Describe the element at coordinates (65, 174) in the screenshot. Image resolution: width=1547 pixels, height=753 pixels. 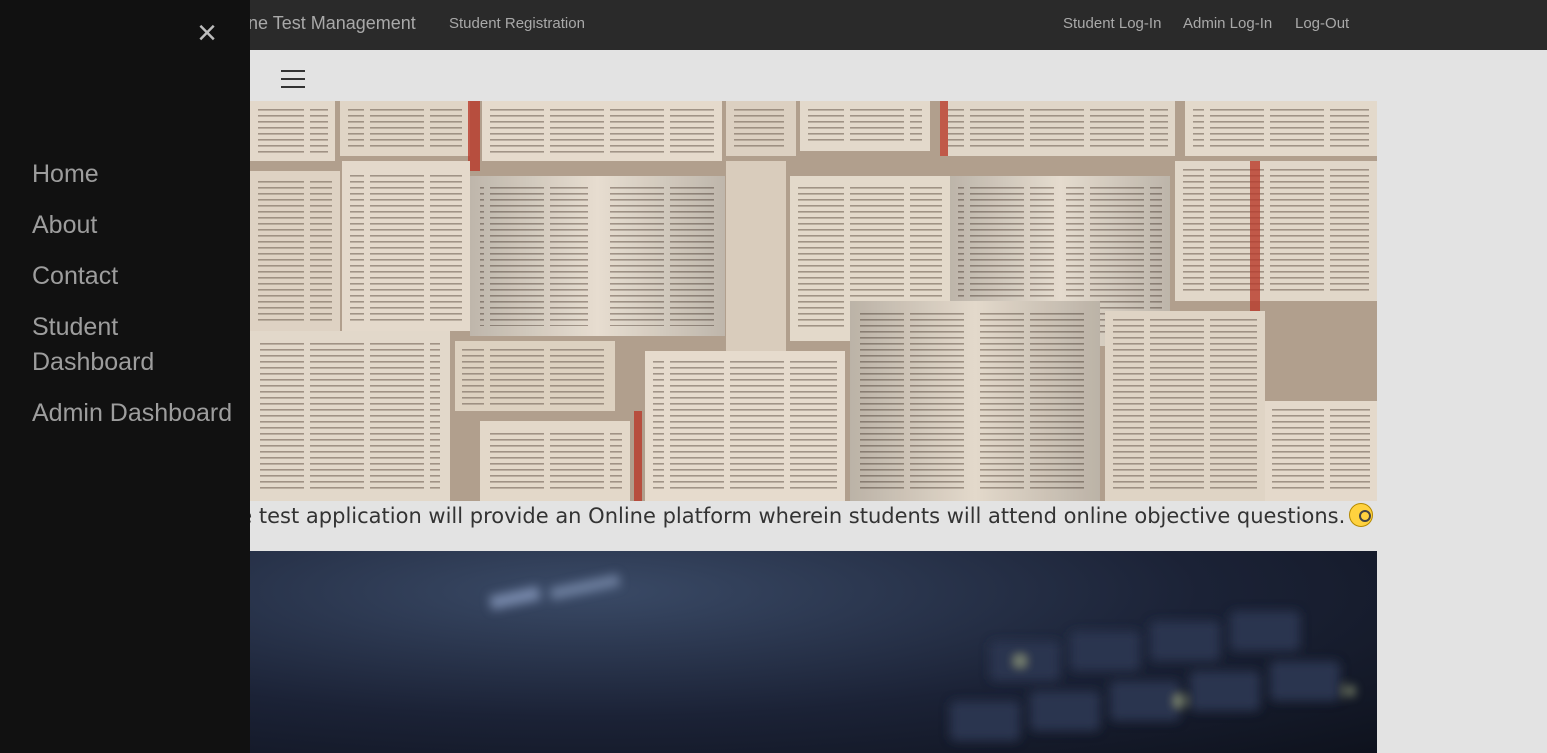
I see `drawer-item-home: Home` at that location.